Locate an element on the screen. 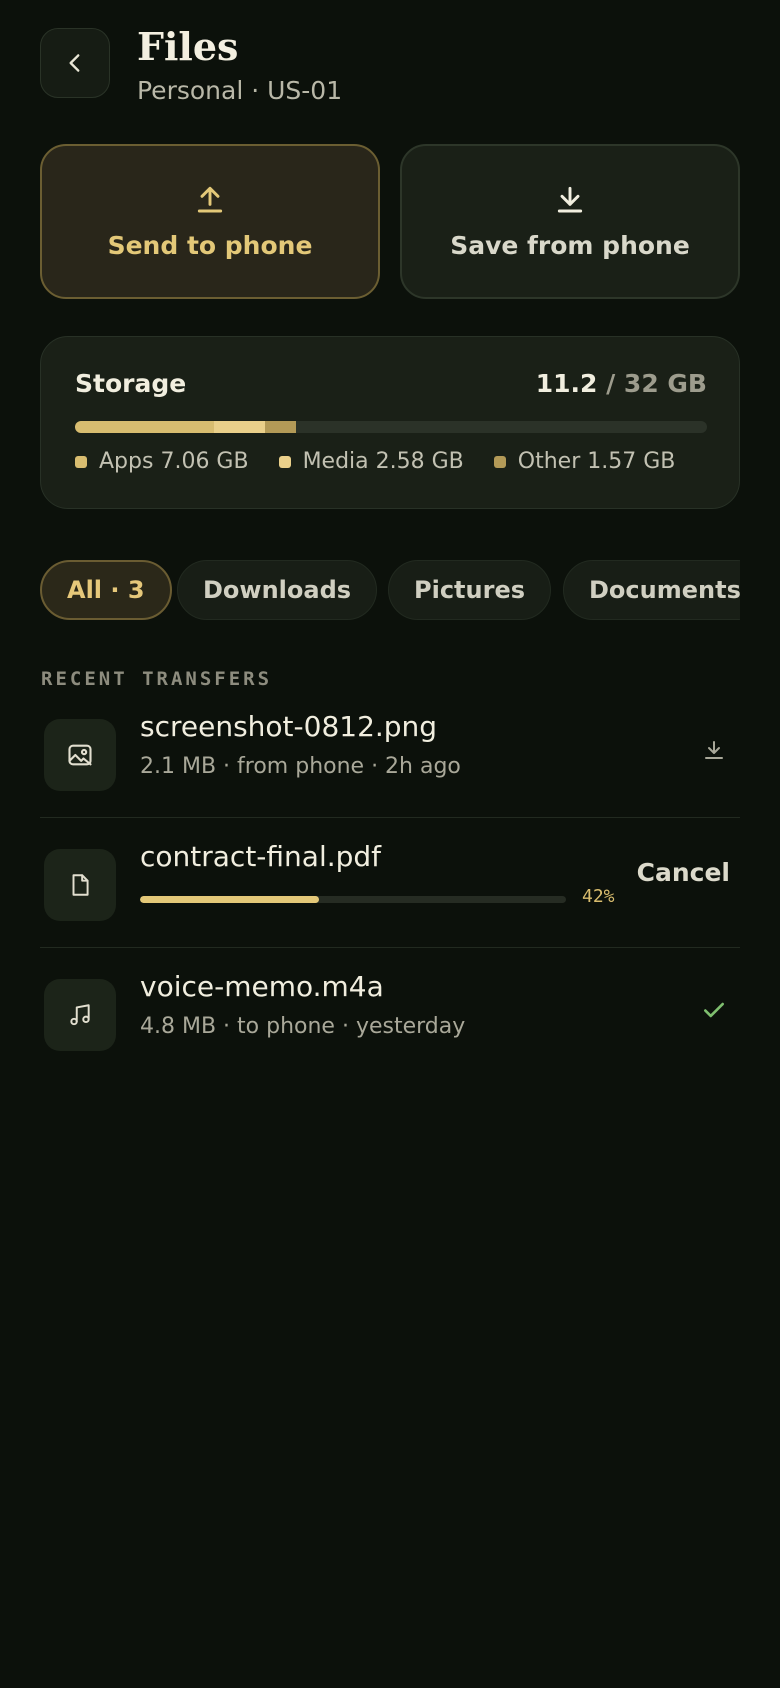 This screenshot has width=780, height=1688. storage-usage: 11.2 / 32 GB is located at coordinates (621, 383).